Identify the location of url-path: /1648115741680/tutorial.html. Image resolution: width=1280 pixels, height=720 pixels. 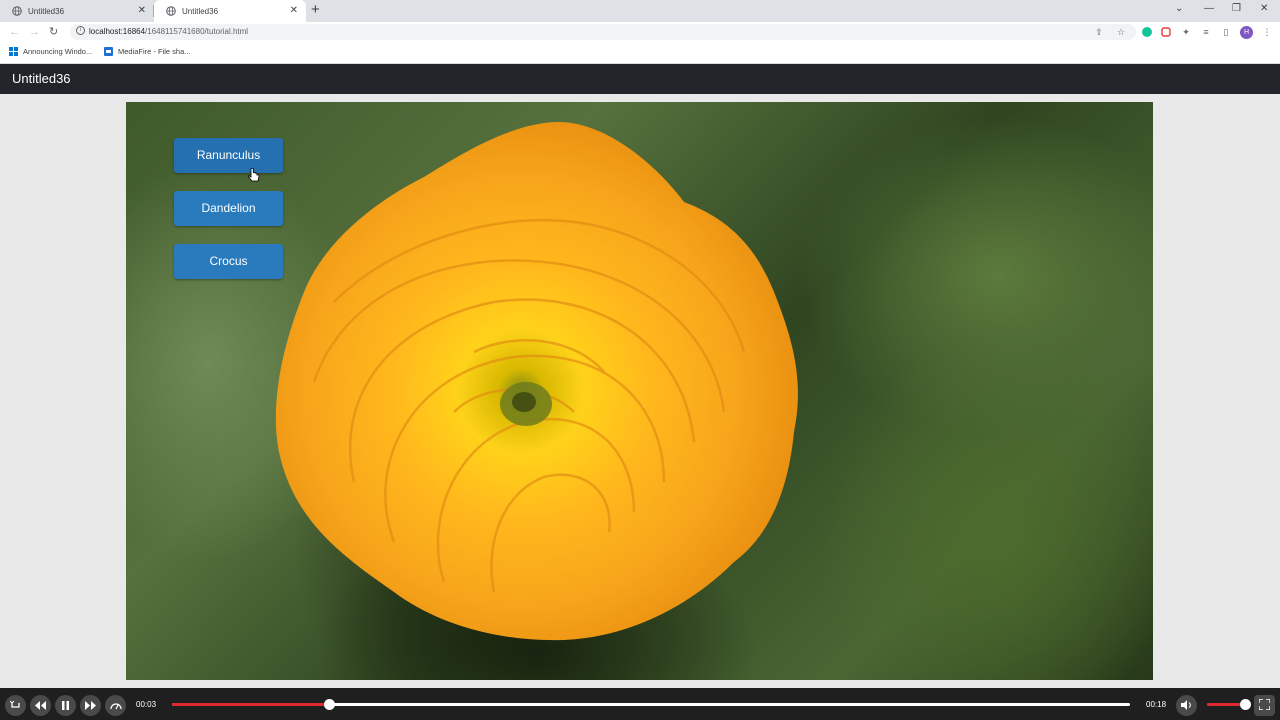
(197, 31).